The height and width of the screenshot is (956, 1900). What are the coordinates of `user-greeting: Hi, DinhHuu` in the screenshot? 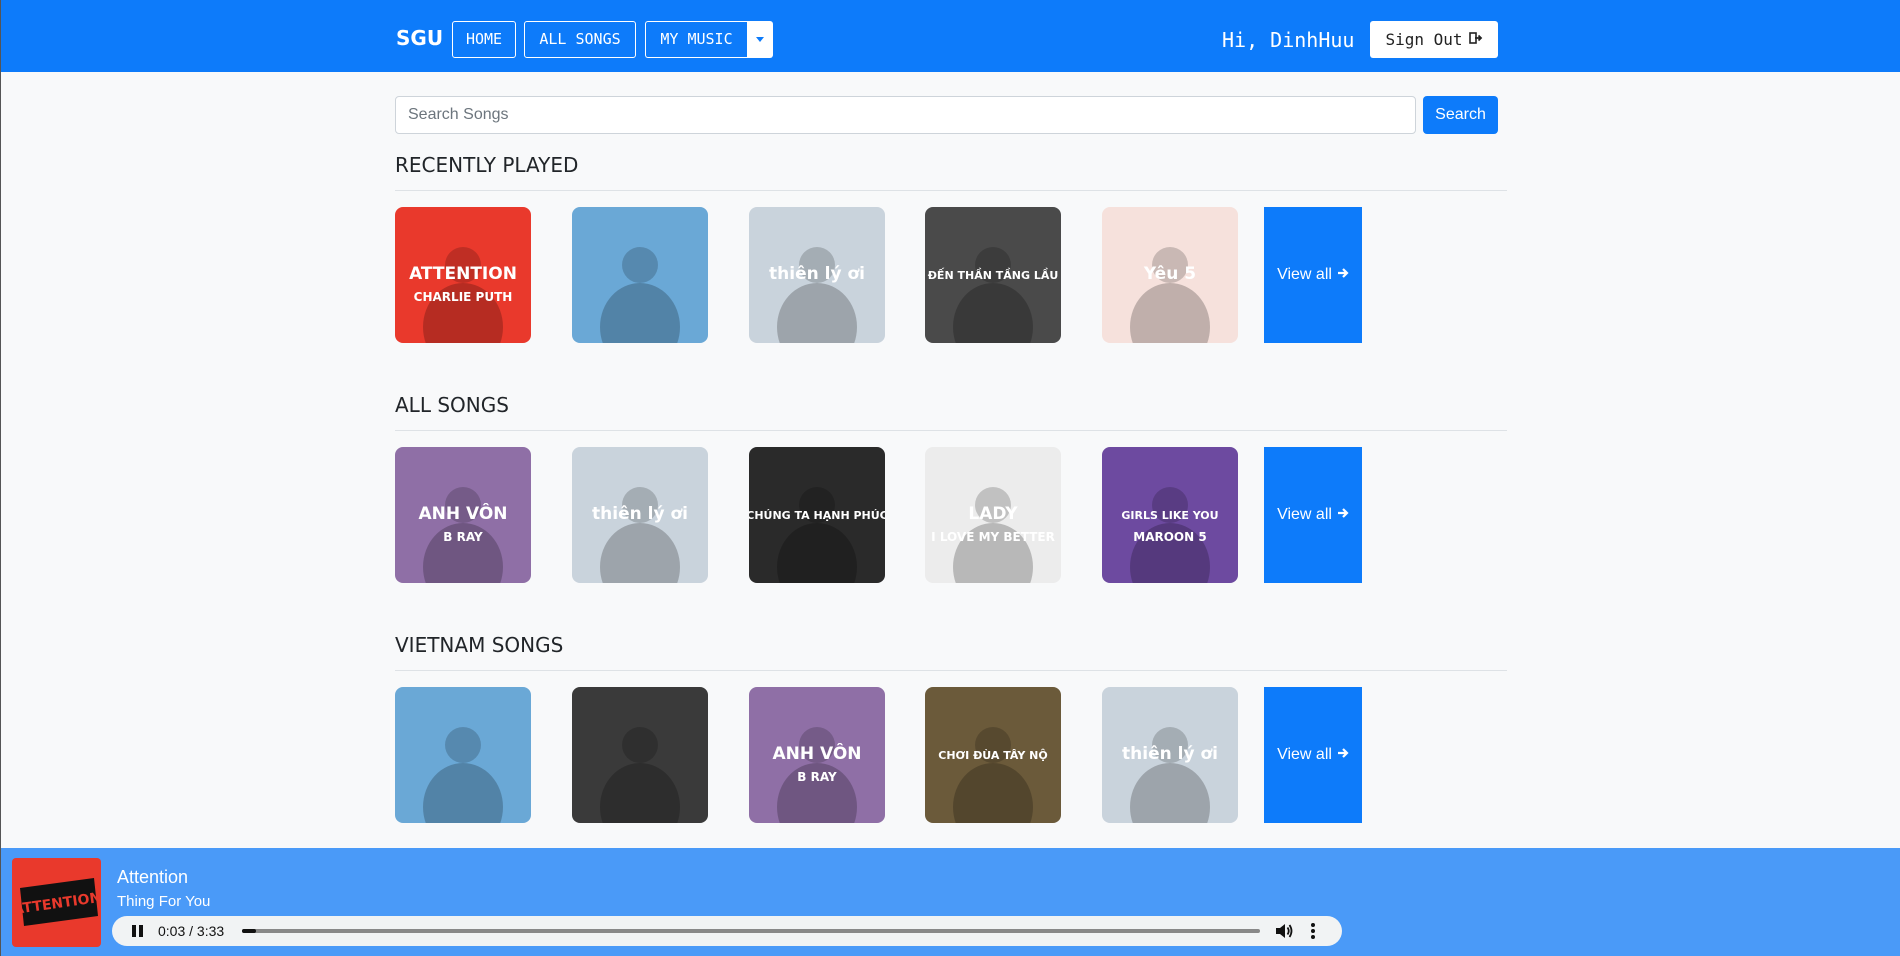 It's located at (1288, 40).